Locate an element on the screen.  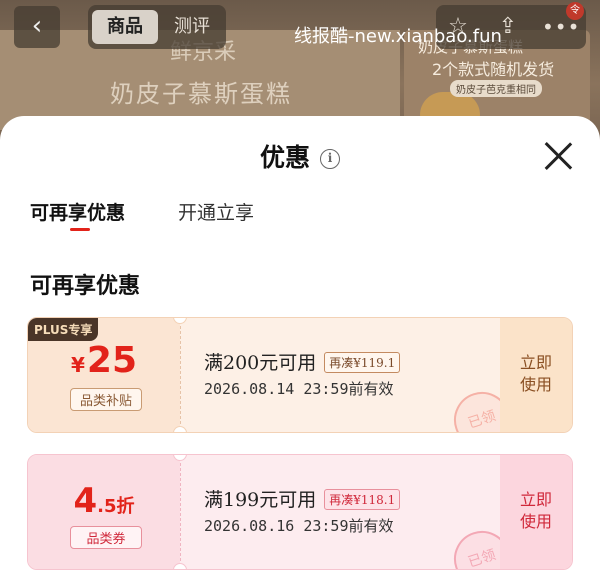
coupon-extra-needed: 再凑¥118.1 is located at coordinates (362, 499).